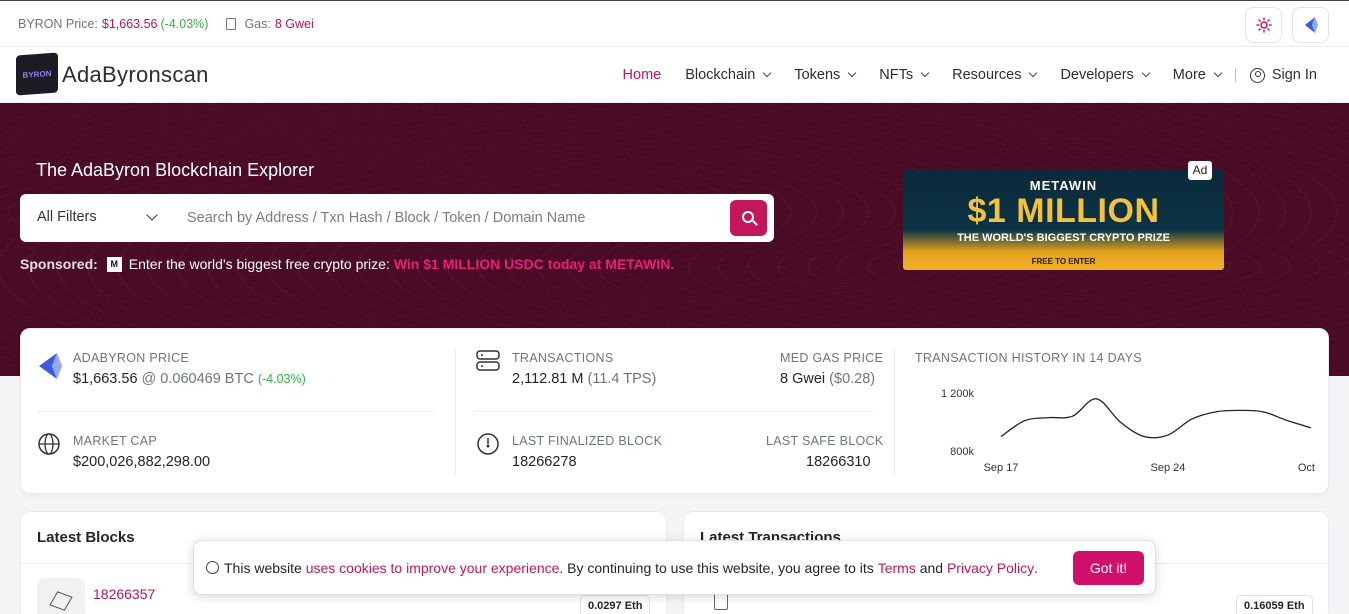 The height and width of the screenshot is (614, 1349). Describe the element at coordinates (1167, 468) in the screenshot. I see `x-tick-label: Sep 24` at that location.